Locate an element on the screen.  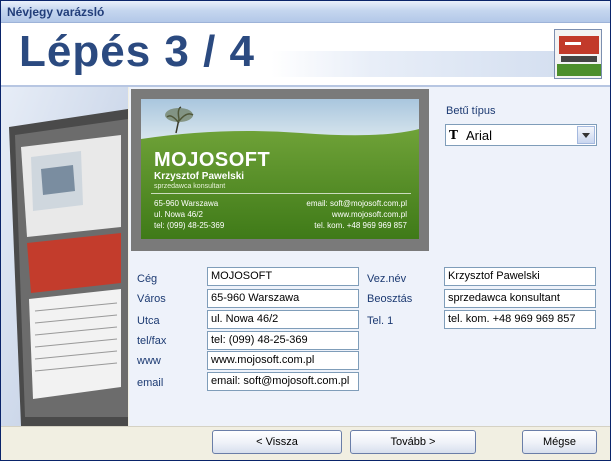
card-person: Krzysztof Pawelski is located at coordinates (199, 176).